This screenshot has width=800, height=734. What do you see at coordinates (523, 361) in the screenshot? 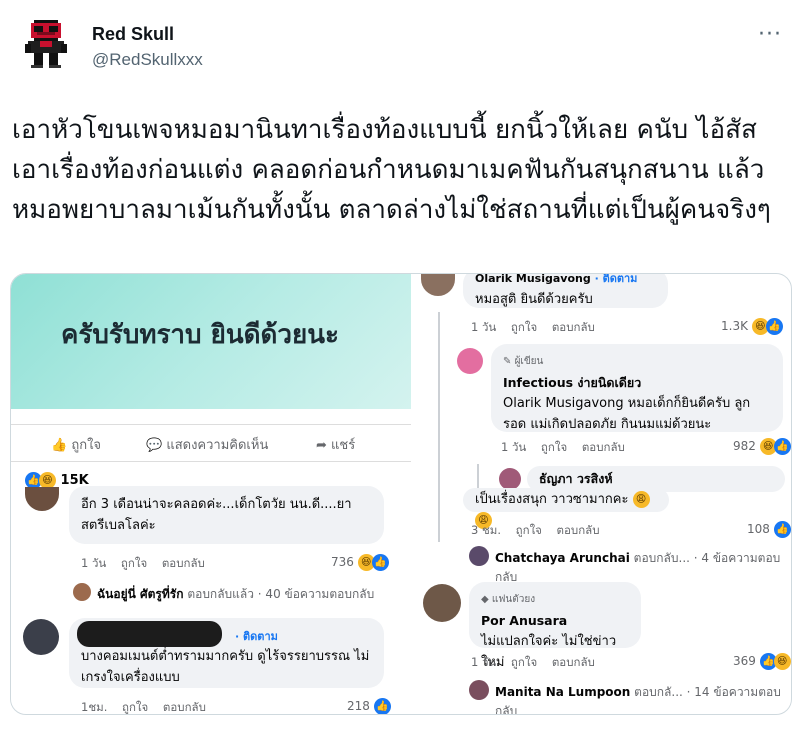
I see `author-badge: ✎ ผู้เขียน` at bounding box center [523, 361].